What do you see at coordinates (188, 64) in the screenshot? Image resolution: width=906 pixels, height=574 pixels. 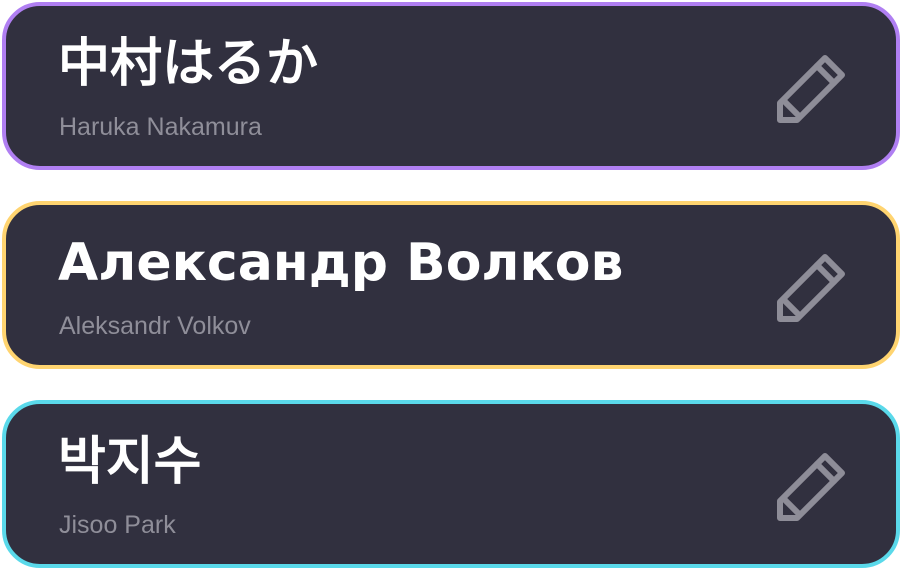 I see `contact-native-name: 中村はるか` at bounding box center [188, 64].